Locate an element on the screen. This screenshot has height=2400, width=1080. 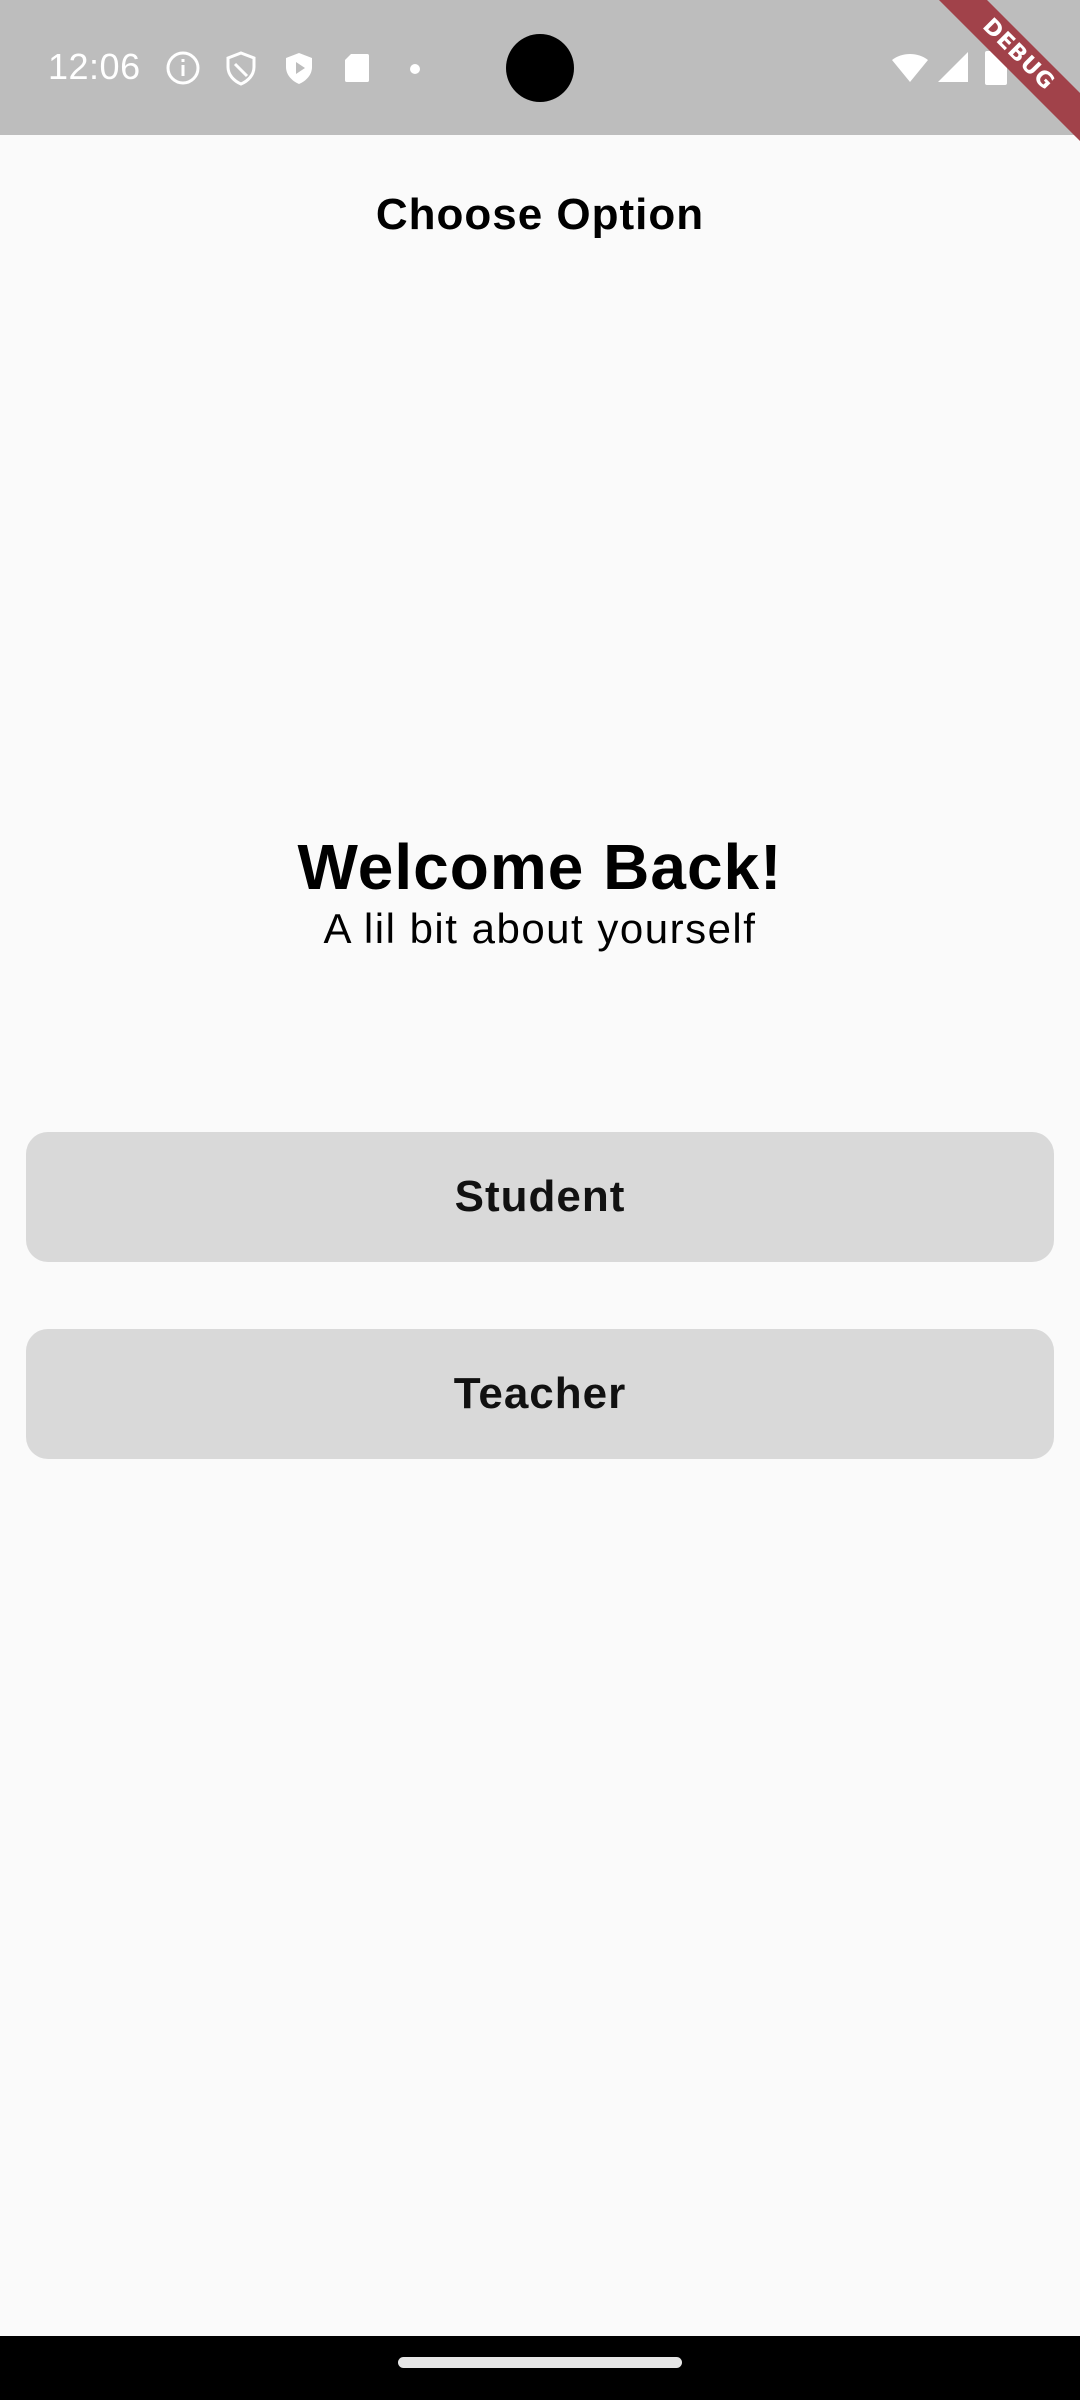
teacher-button: Teacher is located at coordinates (540, 1394).